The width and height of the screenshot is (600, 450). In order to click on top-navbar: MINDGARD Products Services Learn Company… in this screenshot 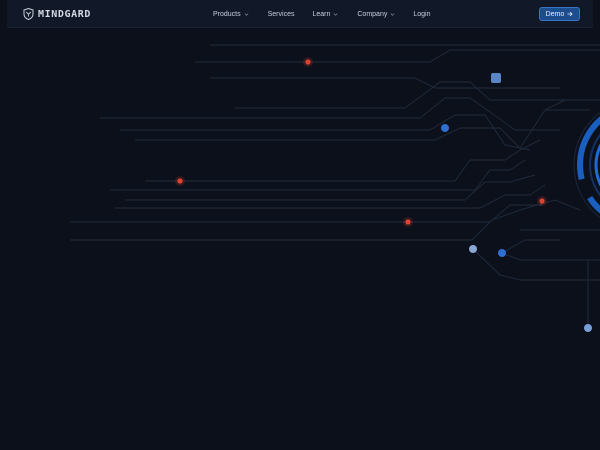, I will do `click(300, 14)`.